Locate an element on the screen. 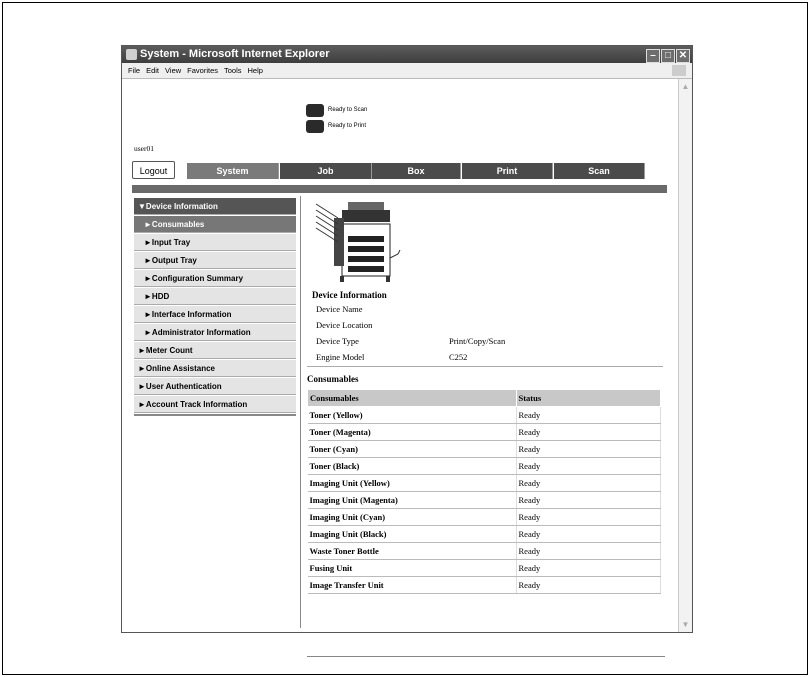  status-row: Ready to Print is located at coordinates (336, 126).